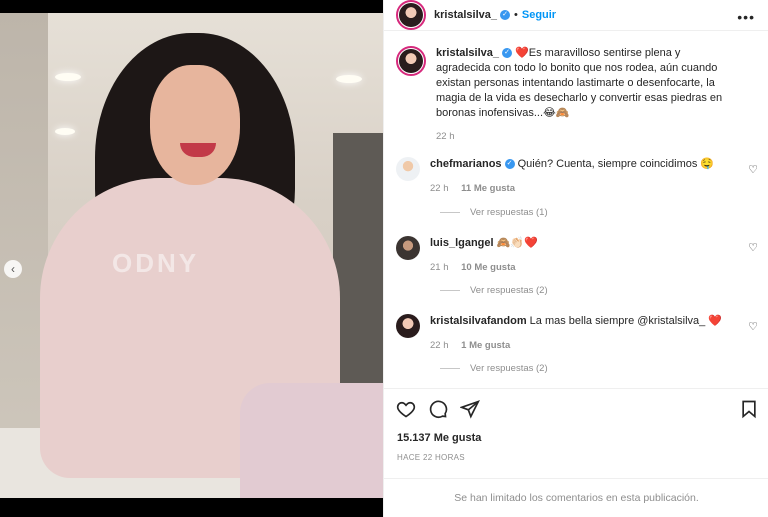 Image resolution: width=768 pixels, height=517 pixels. What do you see at coordinates (465, 15) in the screenshot?
I see `header-username: kristalsilva_` at bounding box center [465, 15].